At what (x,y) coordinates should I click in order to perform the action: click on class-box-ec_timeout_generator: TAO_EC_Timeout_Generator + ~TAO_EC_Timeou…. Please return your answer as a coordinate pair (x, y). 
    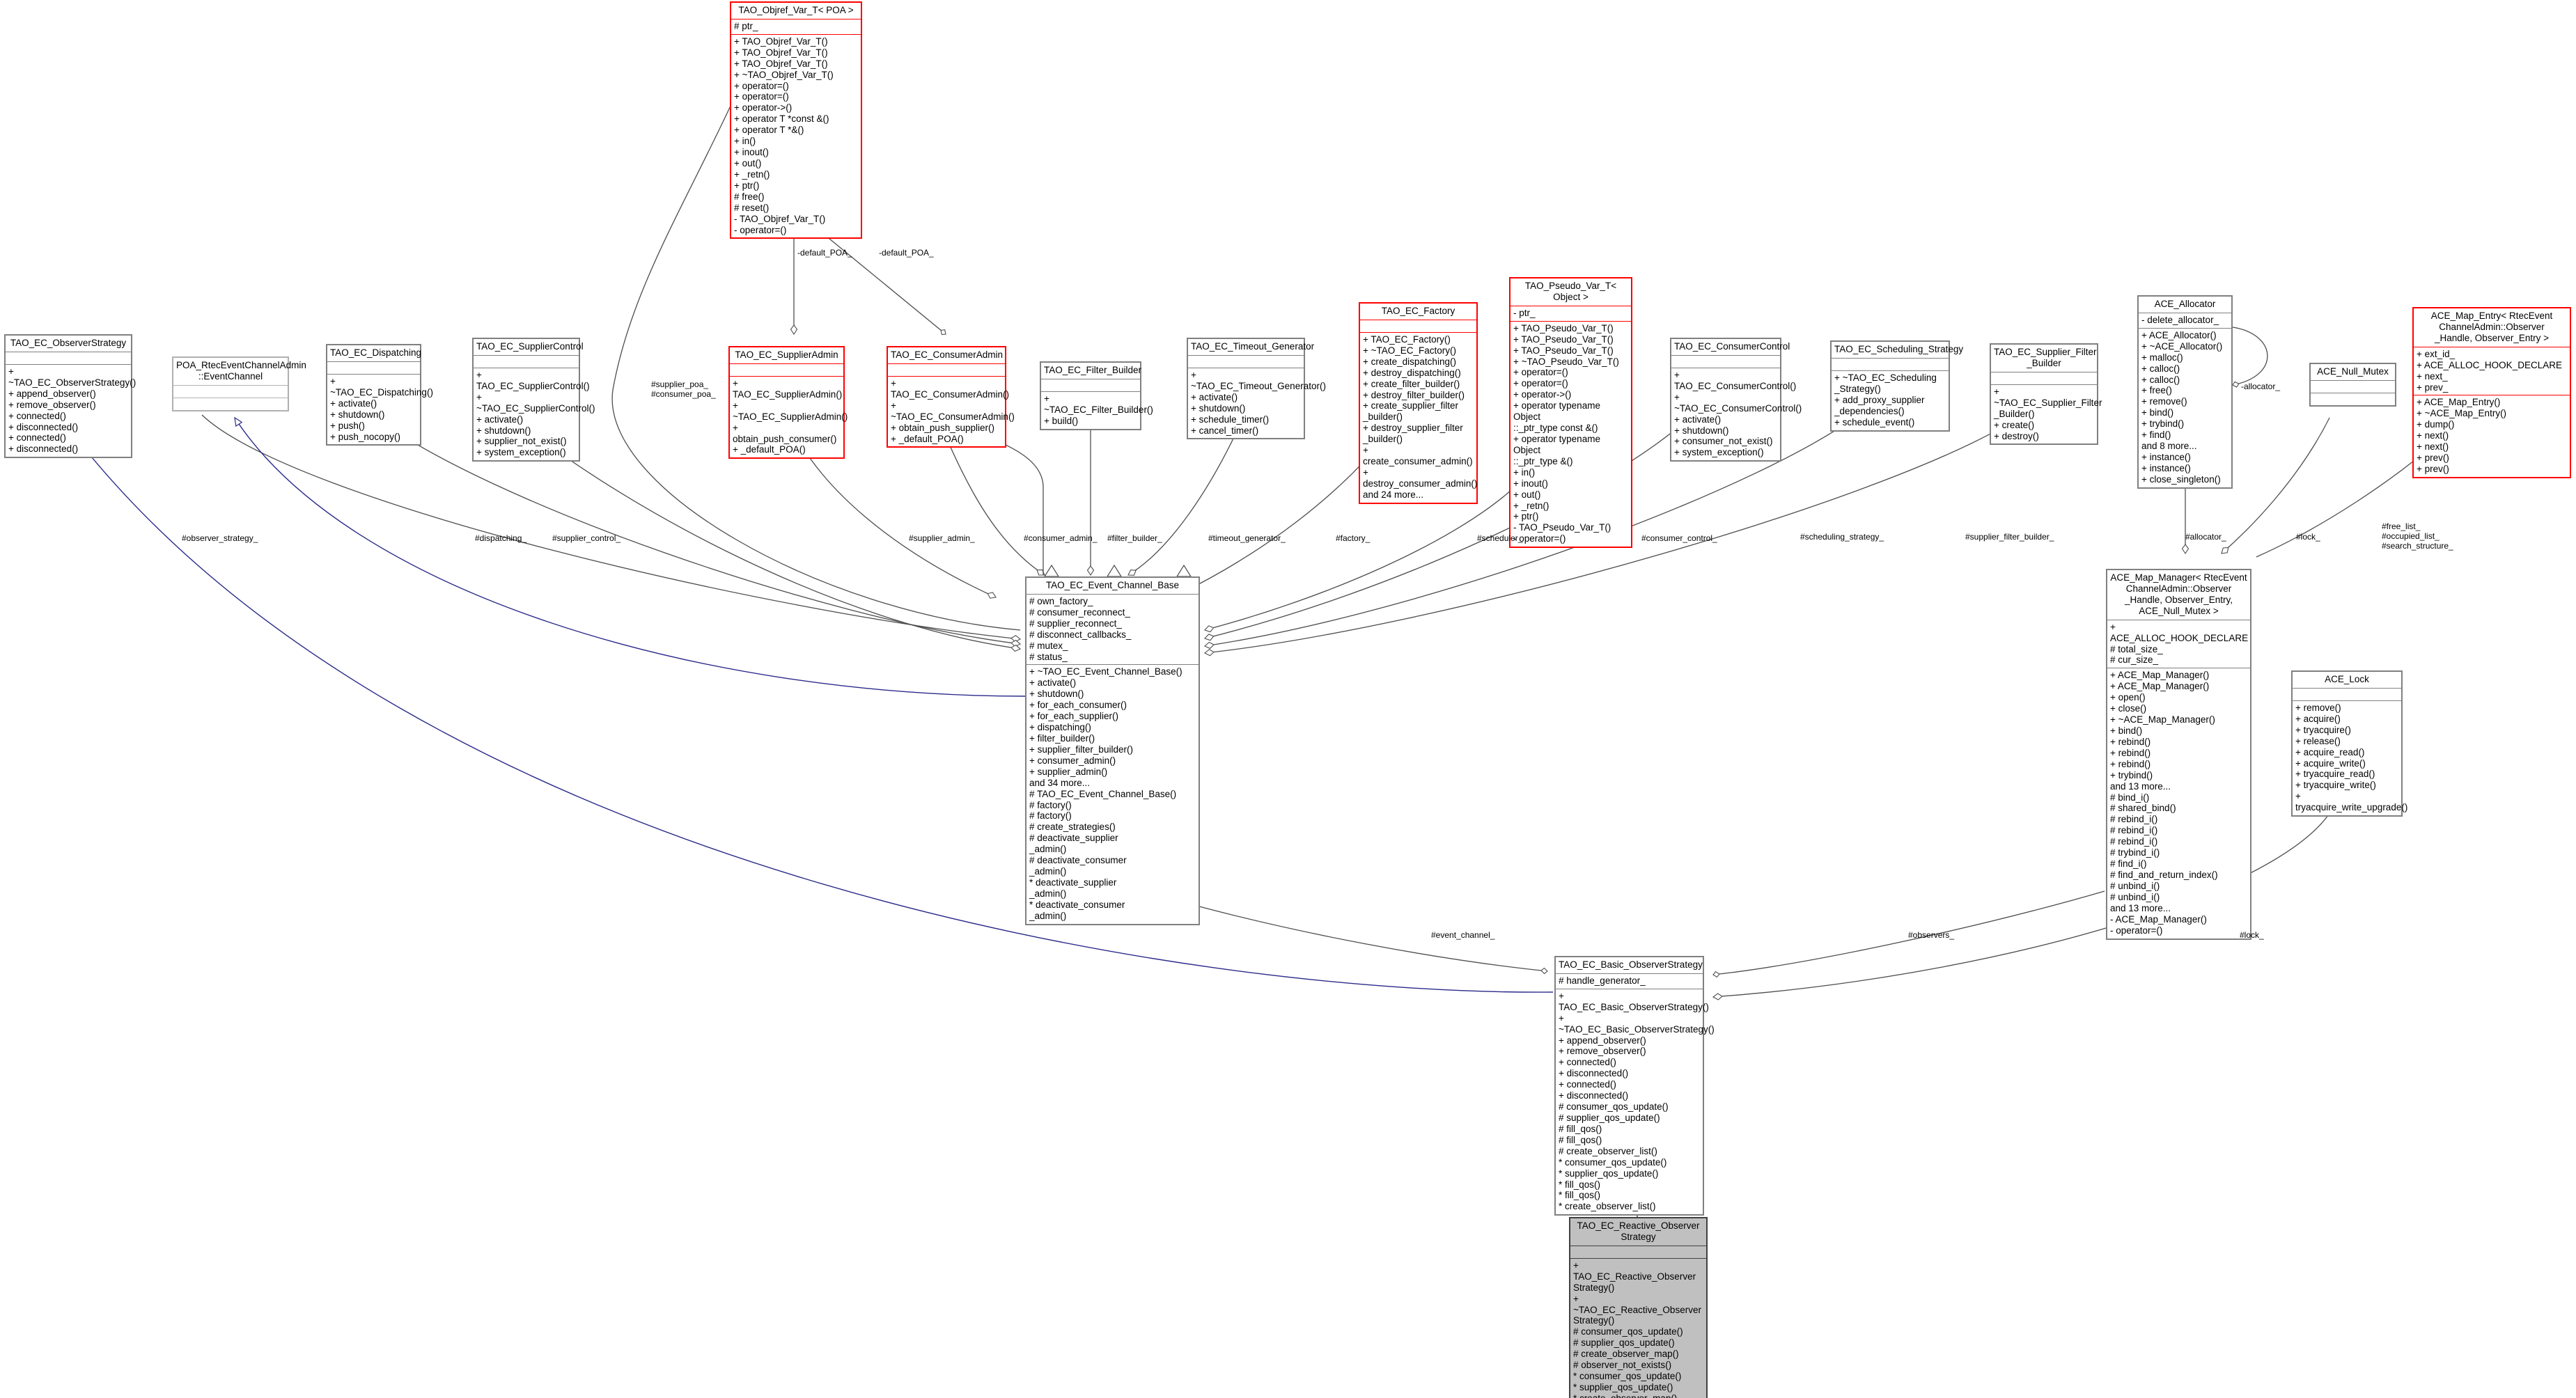
    Looking at the image, I should click on (1256, 389).